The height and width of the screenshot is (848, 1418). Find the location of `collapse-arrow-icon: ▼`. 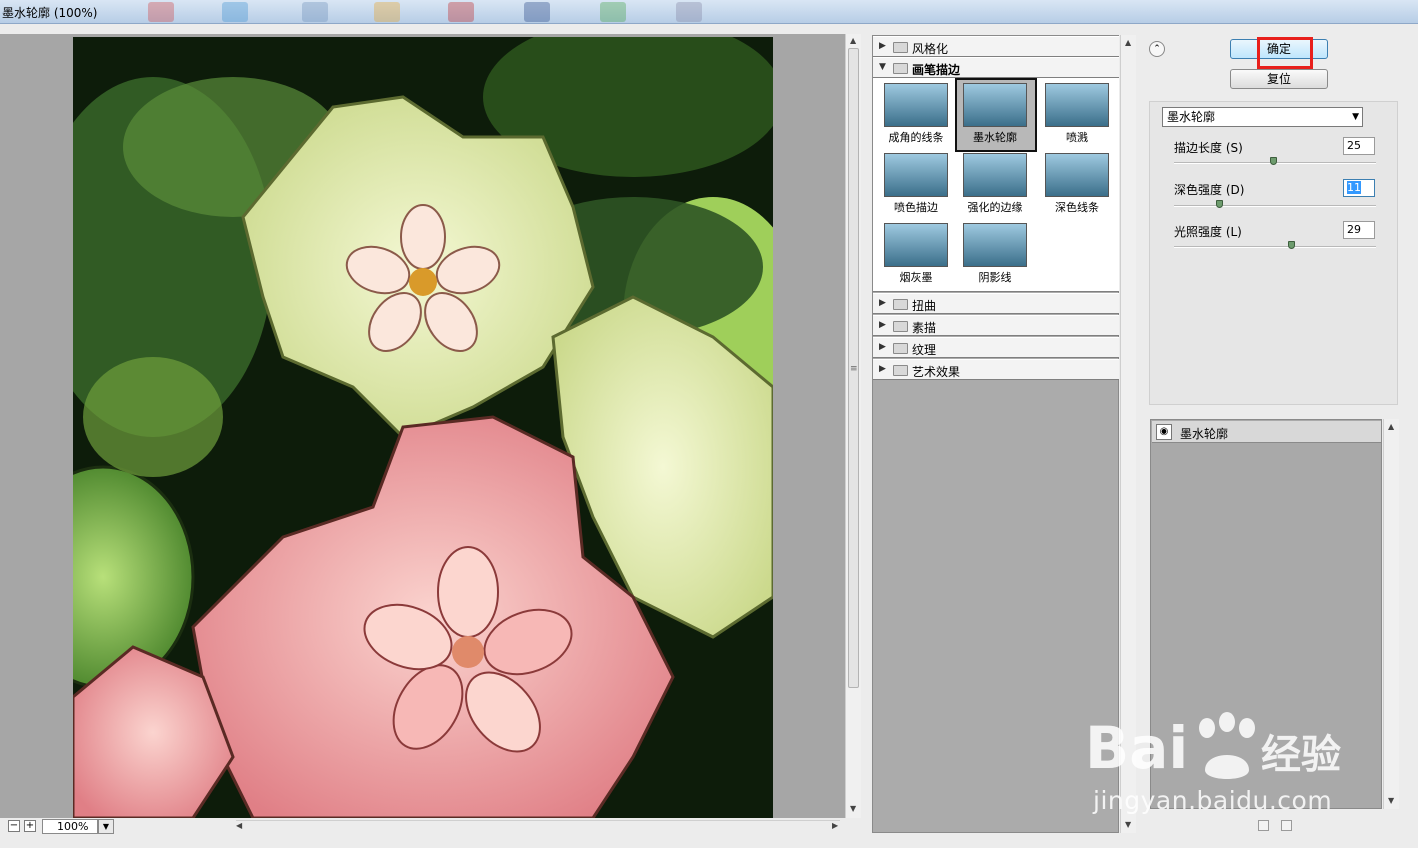

collapse-arrow-icon: ▼ is located at coordinates (882, 67).